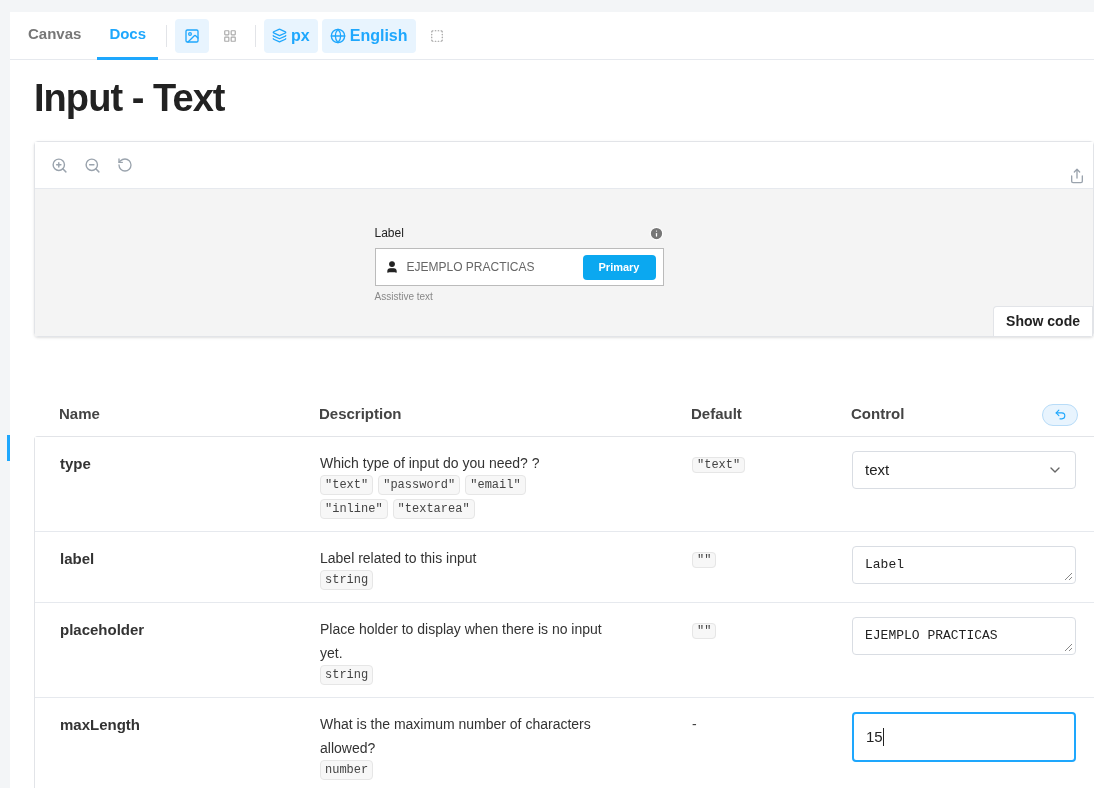  Describe the element at coordinates (354, 509) in the screenshot. I see `type-tag: "inline"` at that location.